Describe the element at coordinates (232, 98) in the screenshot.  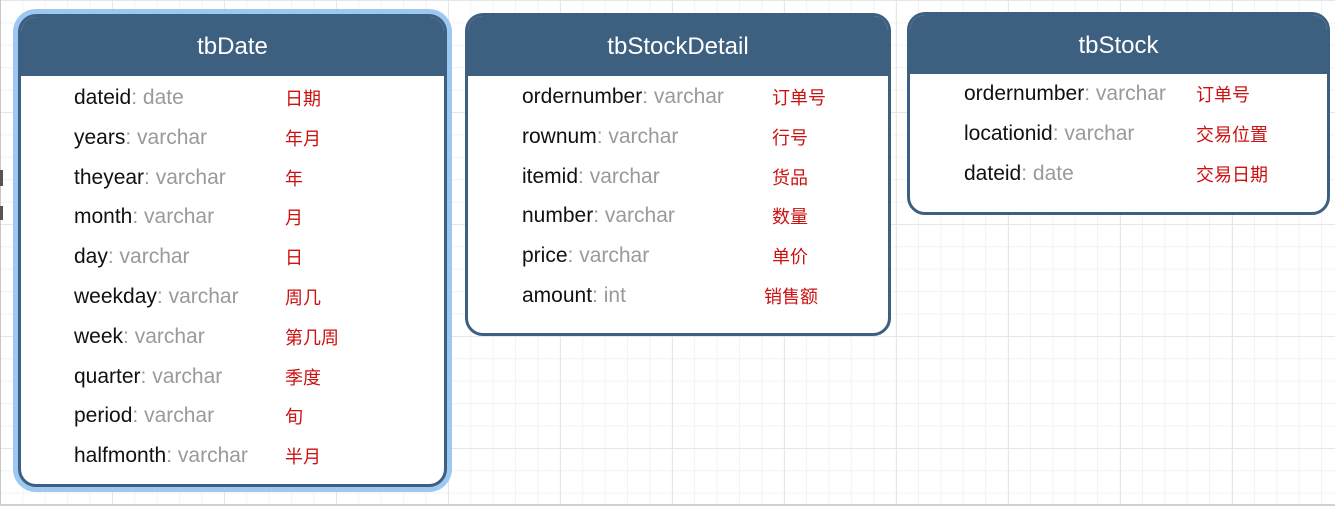
I see `field-row: dateid: date 日期` at that location.